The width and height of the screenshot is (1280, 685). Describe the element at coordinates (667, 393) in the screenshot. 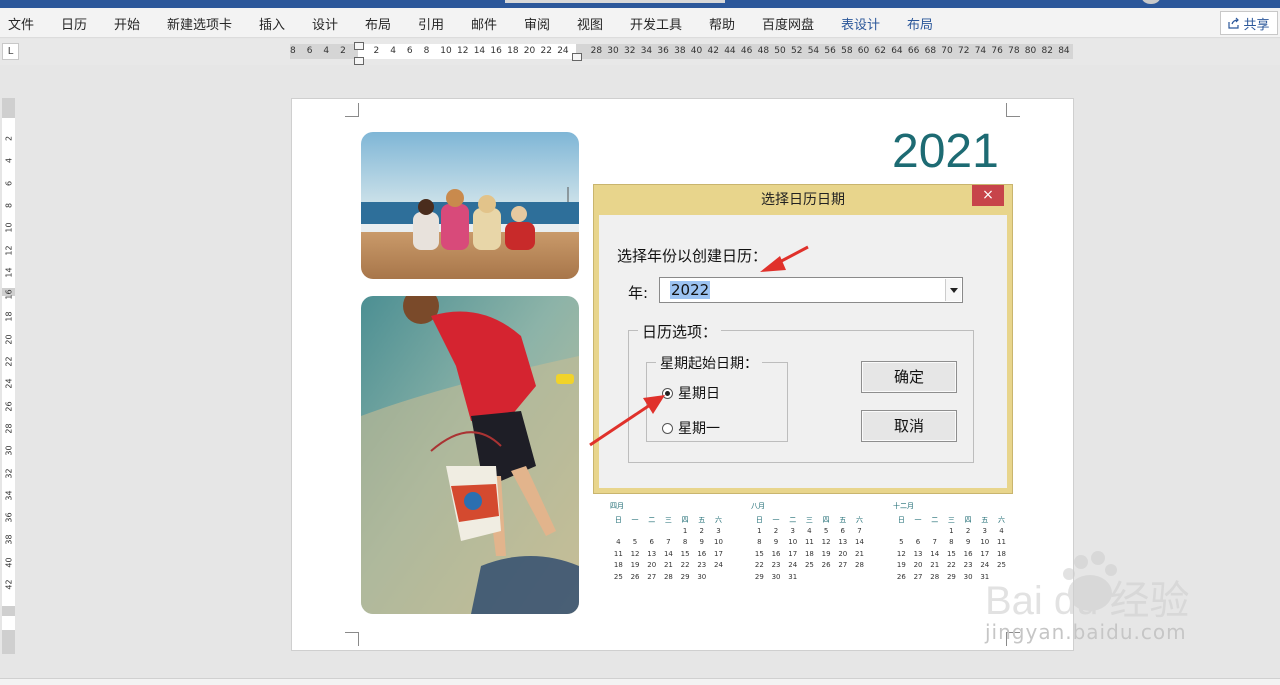

I see `radio-indicator-checked` at that location.